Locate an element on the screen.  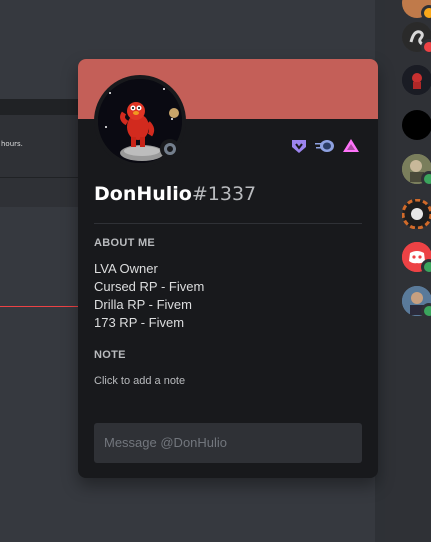
note-heading: NOTE is located at coordinates (110, 355).